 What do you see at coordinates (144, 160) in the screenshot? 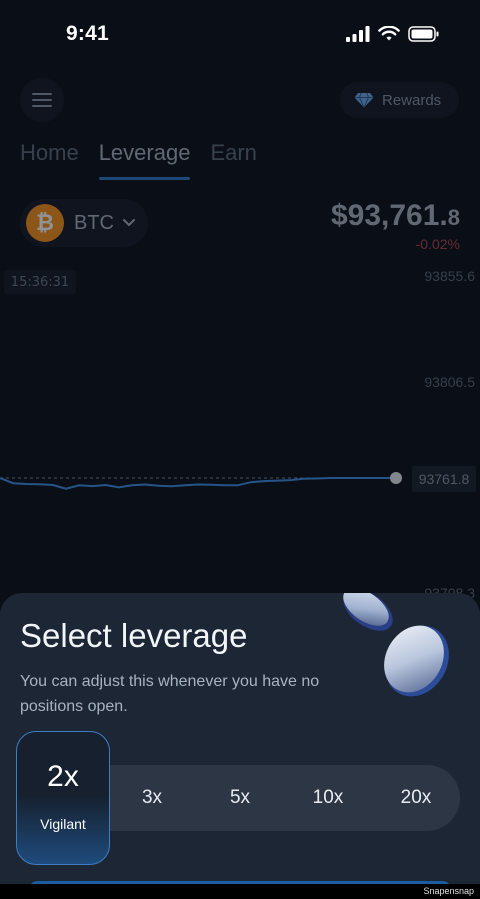
I see `tab-leverage: Leverage` at bounding box center [144, 160].